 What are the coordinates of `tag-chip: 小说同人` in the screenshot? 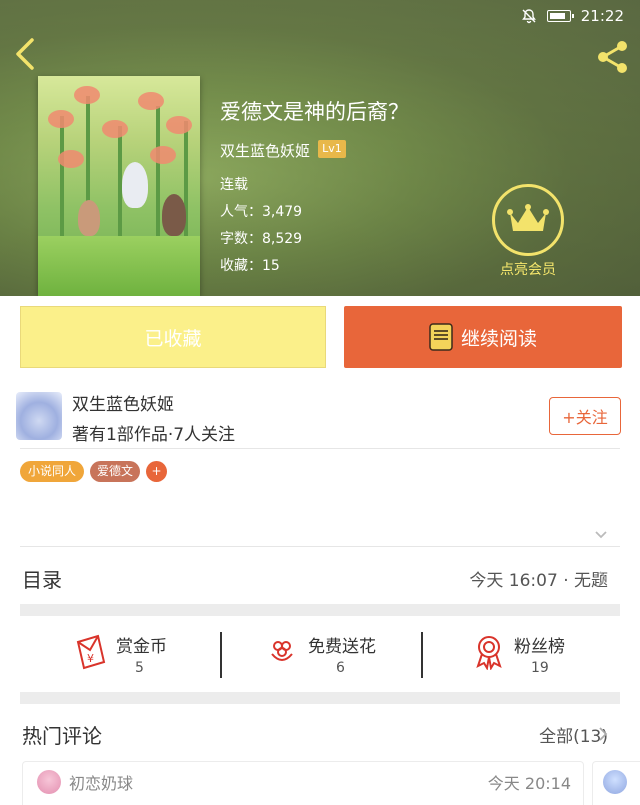 It's located at (52, 471).